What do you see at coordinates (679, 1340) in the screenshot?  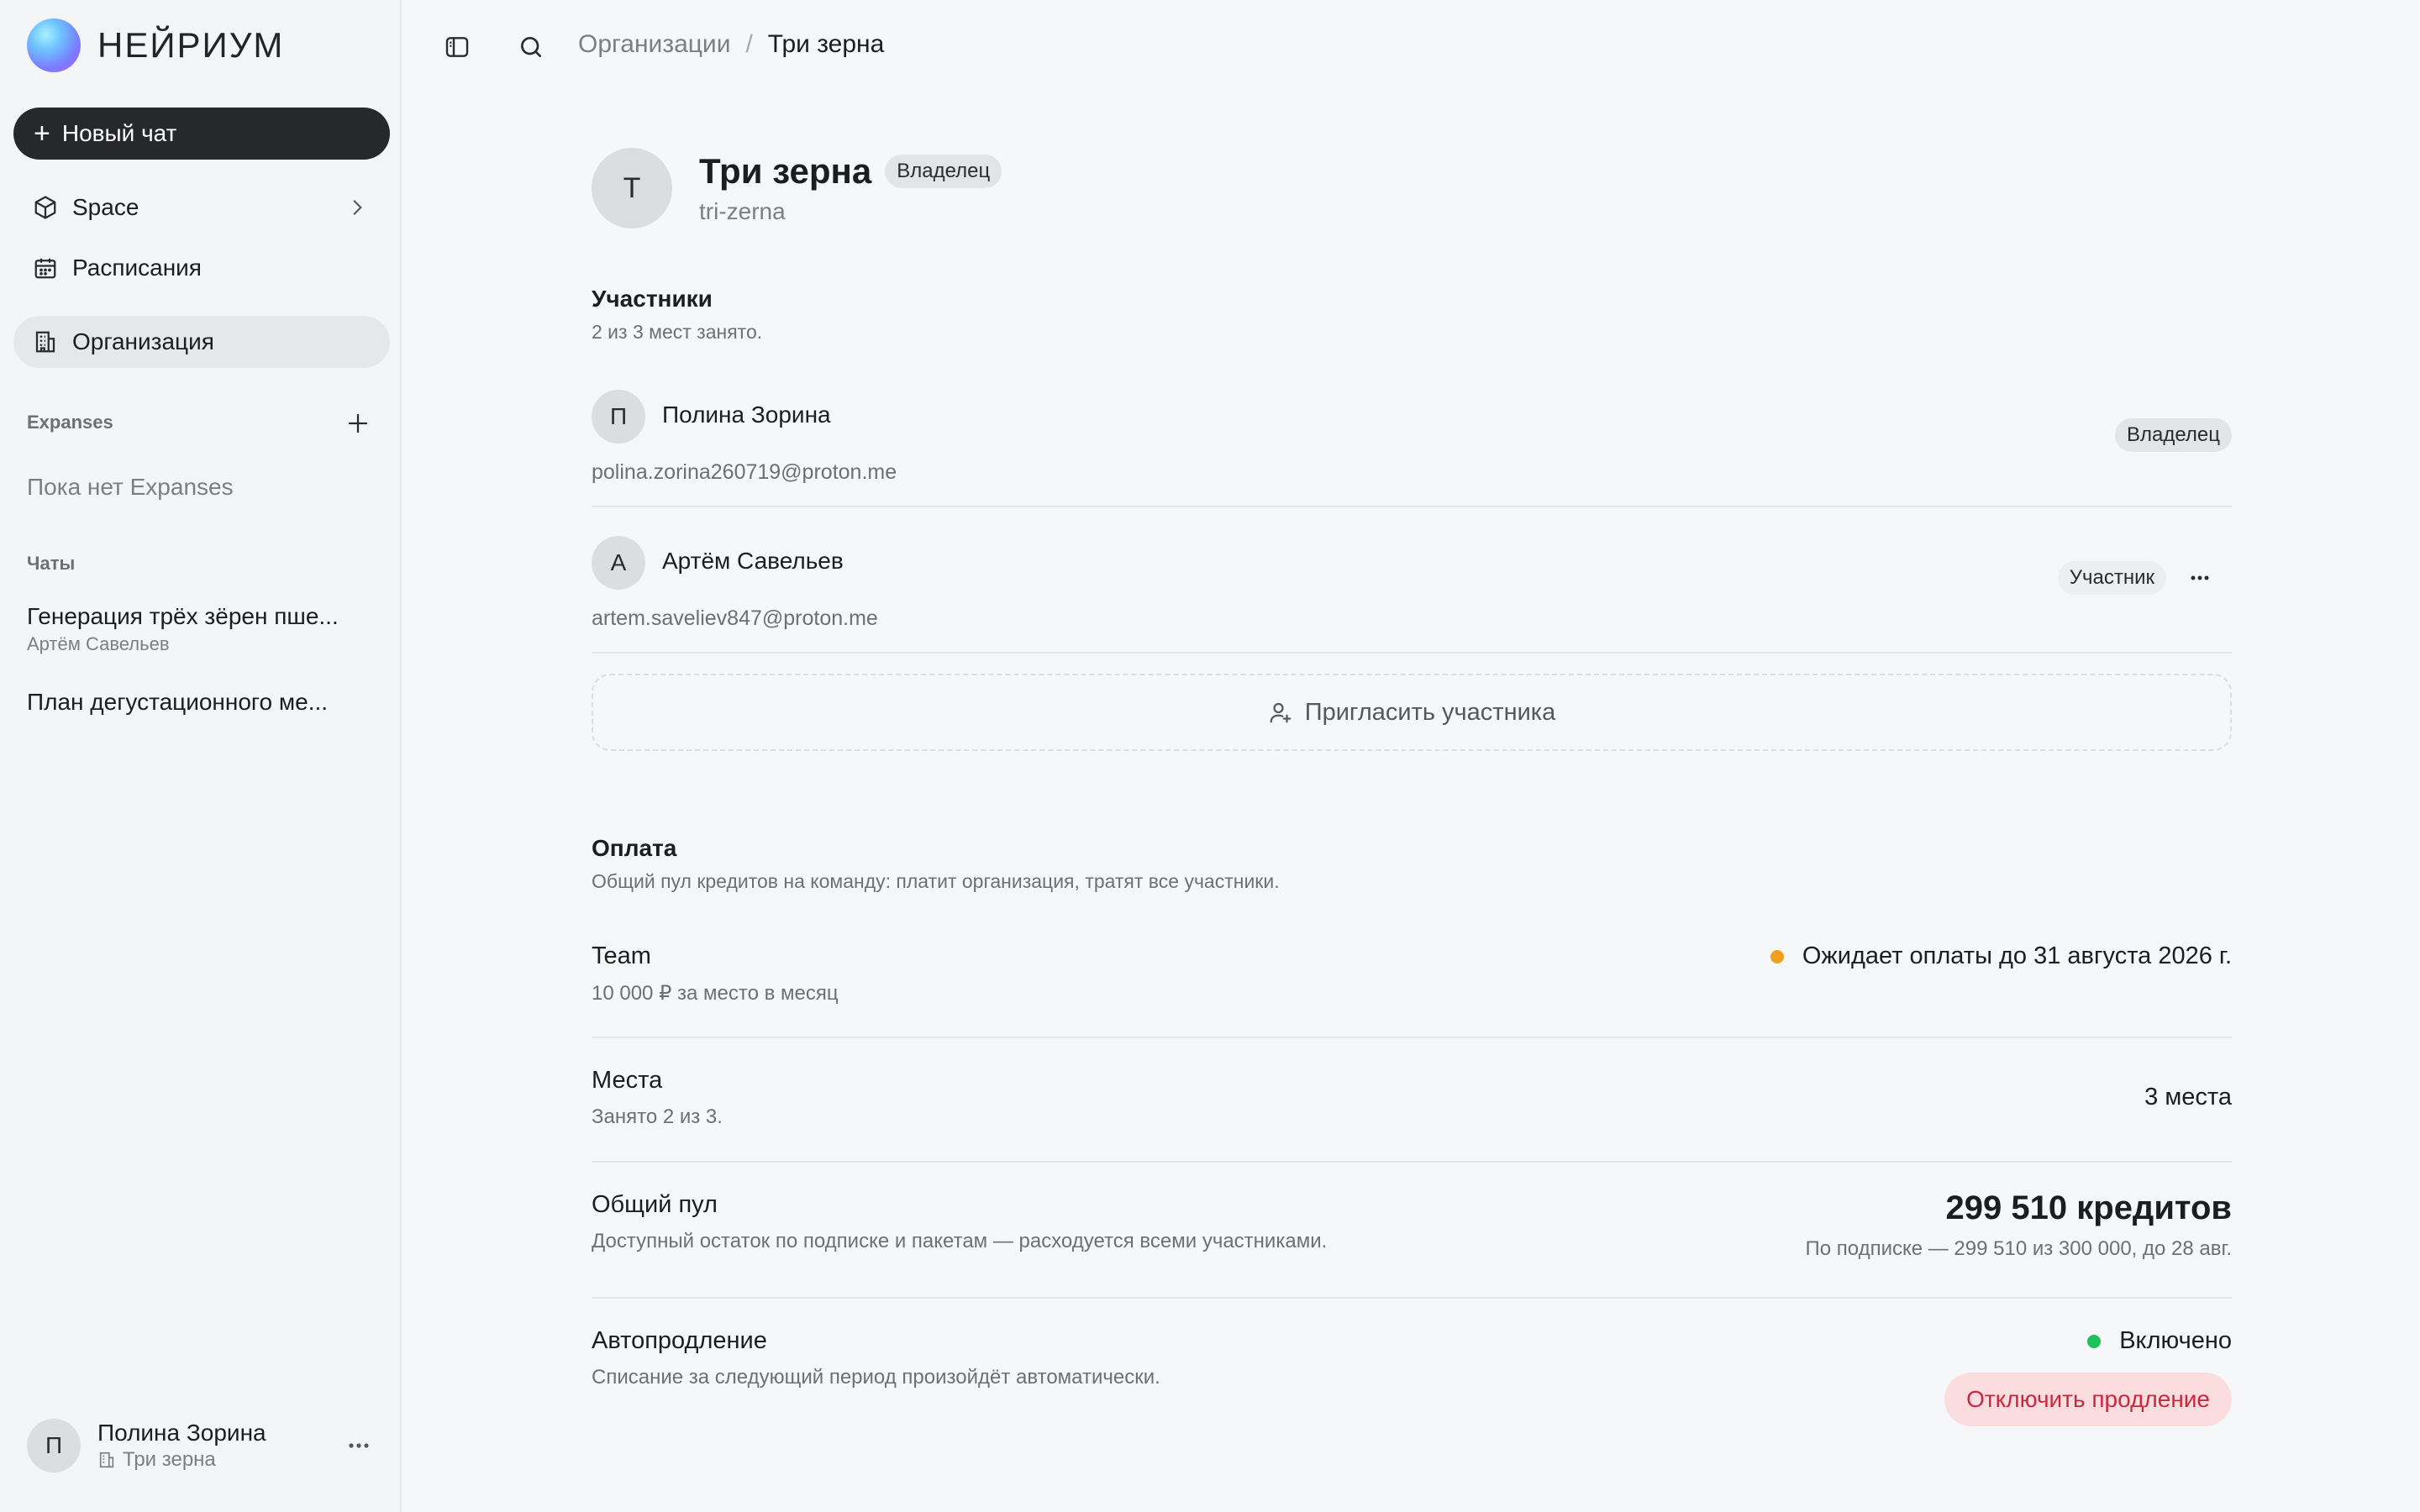 I see `autorenew-name: Автопродление` at bounding box center [679, 1340].